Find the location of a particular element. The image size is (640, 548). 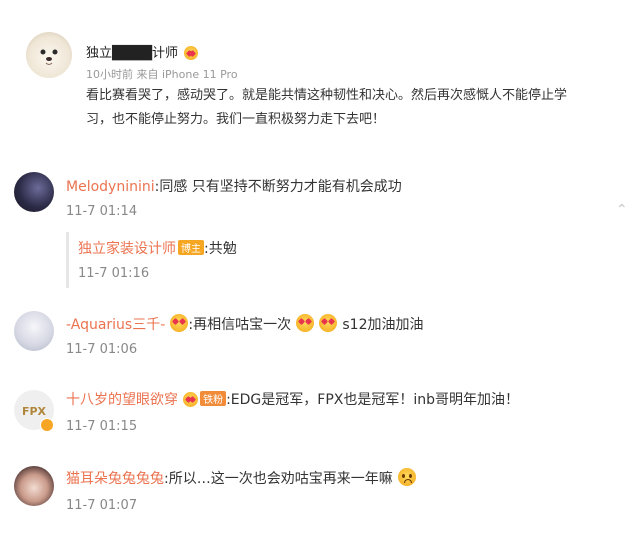

comment-row-2: -Aquarius三千- :再相信咕宝一次 s12加油加油 is located at coordinates (244, 324).